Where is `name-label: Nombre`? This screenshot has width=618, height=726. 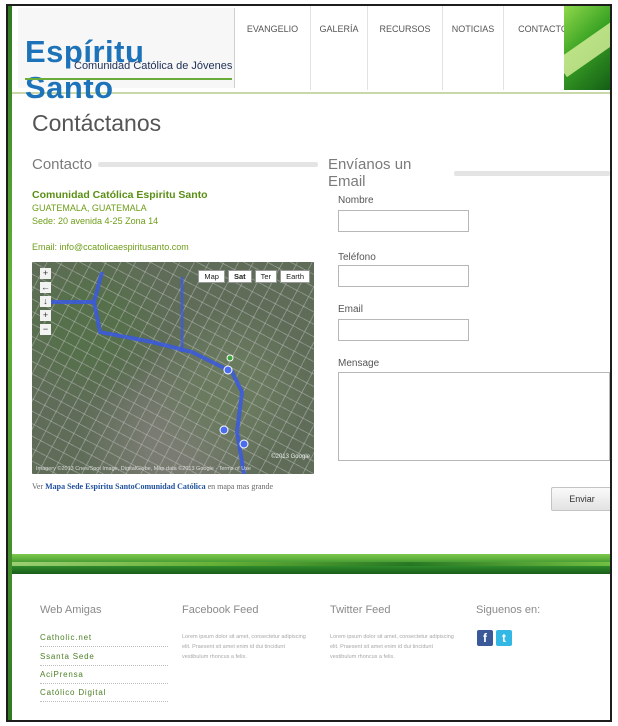
name-label: Nombre is located at coordinates (356, 200).